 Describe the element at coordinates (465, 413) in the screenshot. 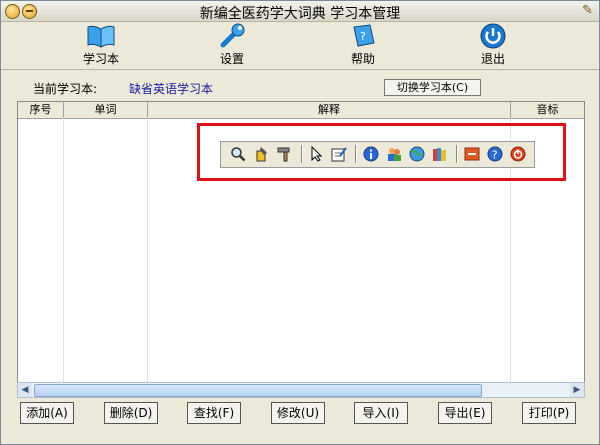

I see `export-button: 导出(E)` at that location.